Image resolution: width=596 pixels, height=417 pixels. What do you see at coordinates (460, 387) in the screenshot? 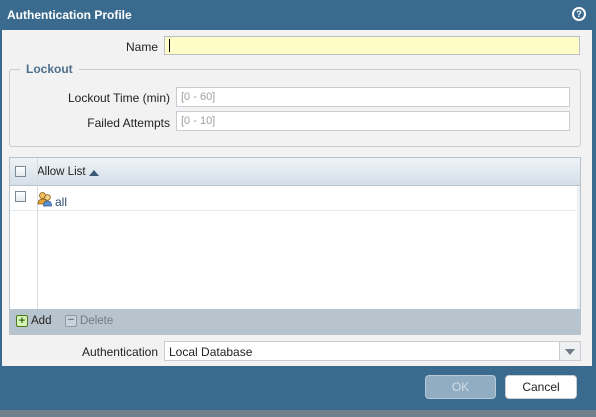
I see `ok-button: OK` at bounding box center [460, 387].